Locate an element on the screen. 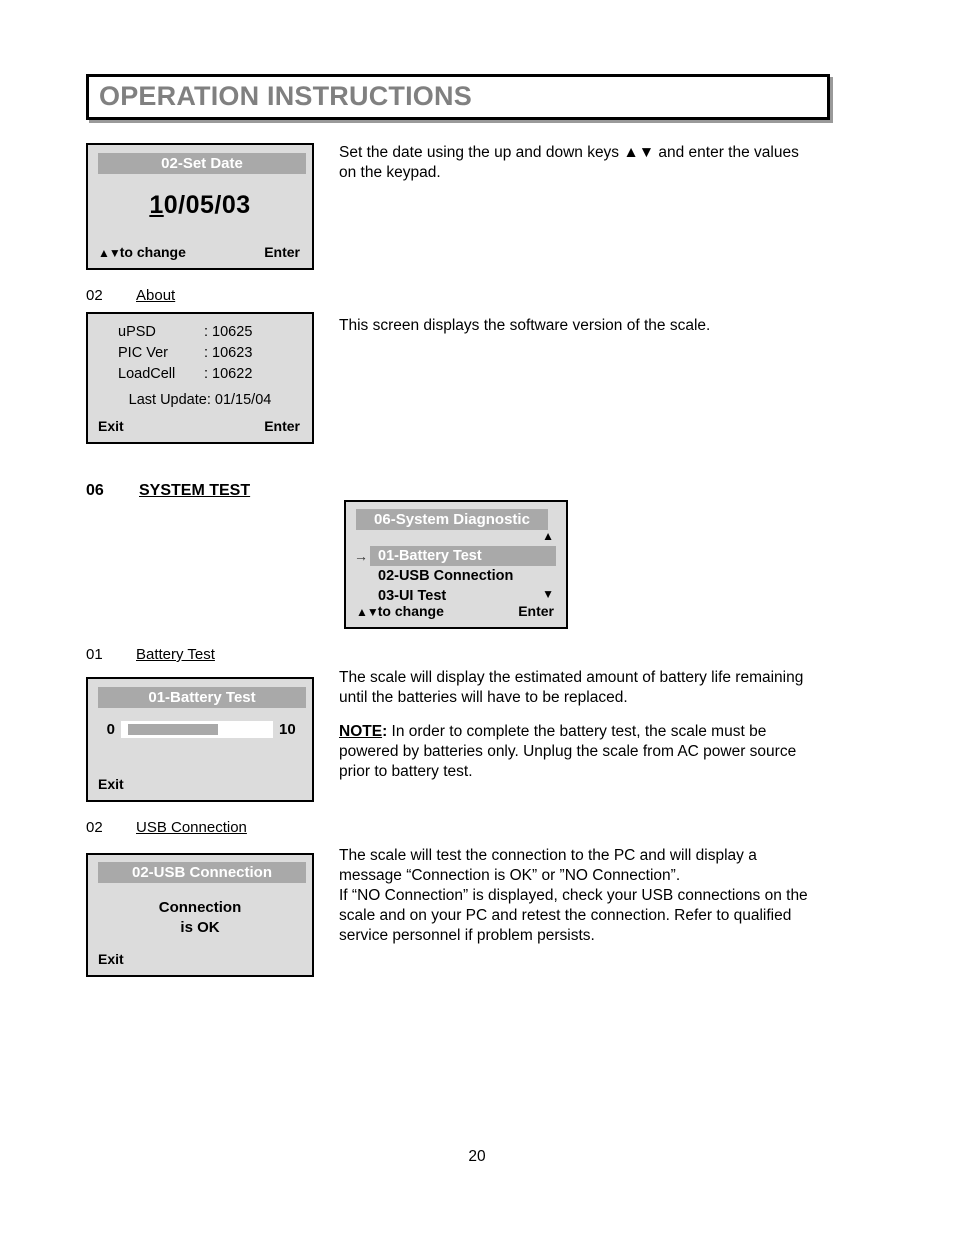 The image size is (954, 1235). about-row-key: PIC Ver is located at coordinates (143, 353).